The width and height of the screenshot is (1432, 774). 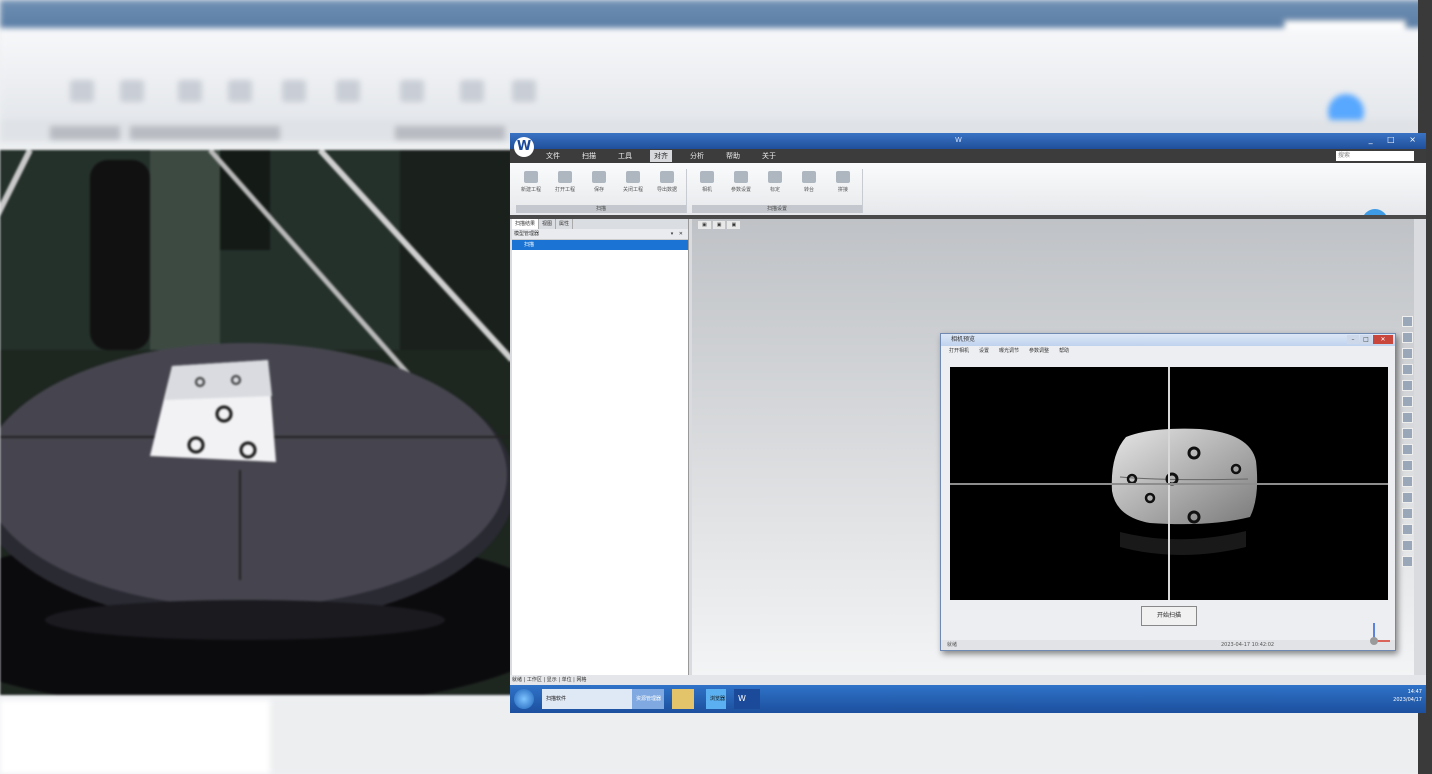 I want to click on dialog-window-controls: – □ ✕, so click(x=1370, y=339).